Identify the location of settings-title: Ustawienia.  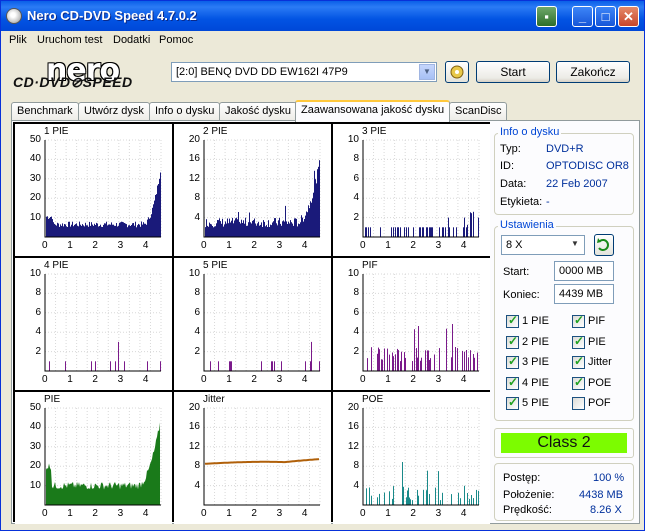
(527, 225).